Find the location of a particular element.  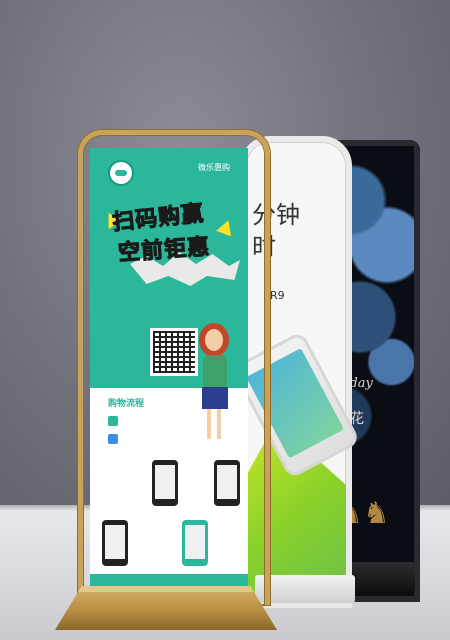

white-poster-model: R9 is located at coordinates (277, 295).